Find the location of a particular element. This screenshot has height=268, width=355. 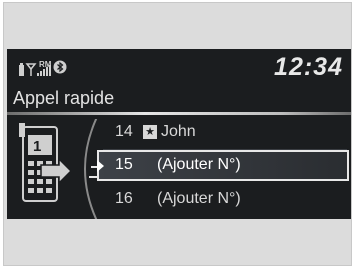

list-item-selected: 15 (Ajouter N°) is located at coordinates (223, 165).